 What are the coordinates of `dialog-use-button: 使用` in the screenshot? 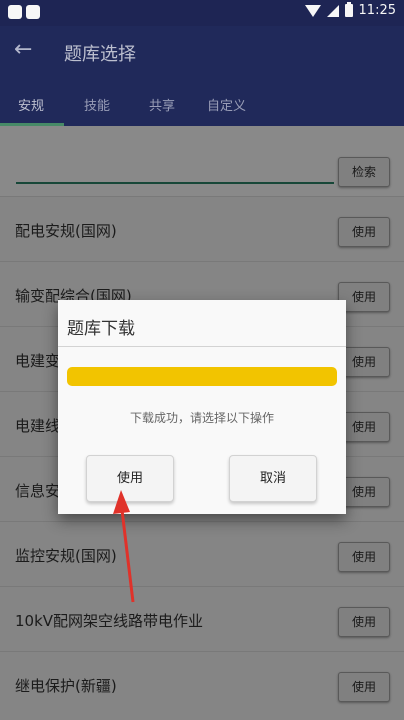 It's located at (130, 478).